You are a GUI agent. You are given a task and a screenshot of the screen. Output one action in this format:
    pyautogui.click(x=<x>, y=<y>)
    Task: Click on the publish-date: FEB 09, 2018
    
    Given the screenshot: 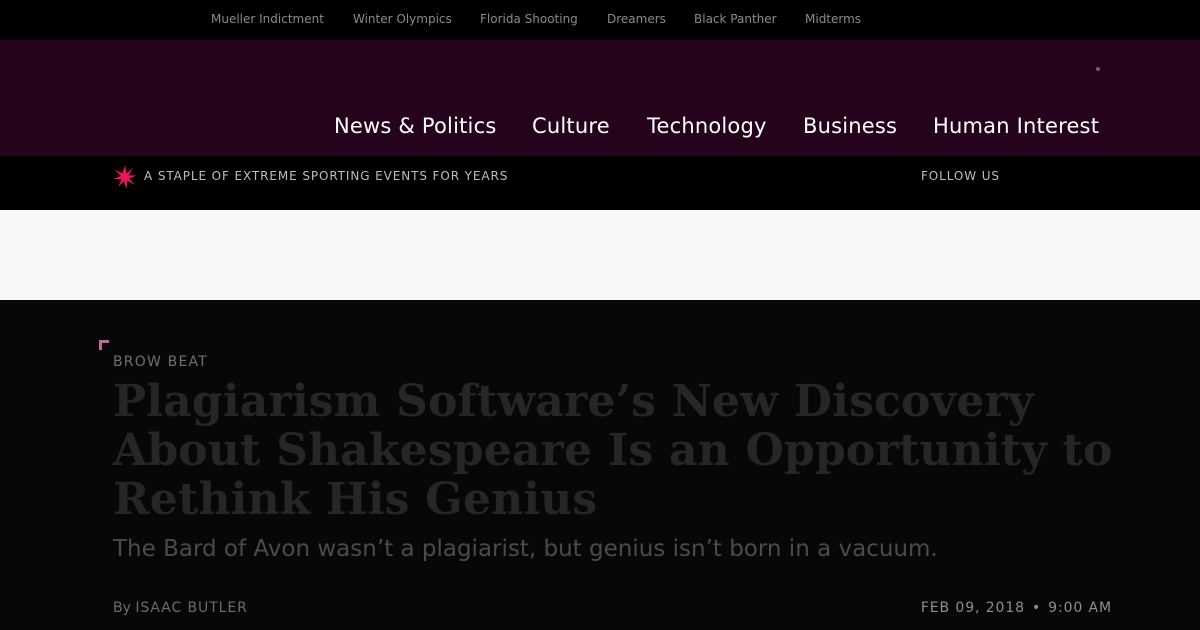 What is the action you would take?
    pyautogui.click(x=972, y=608)
    